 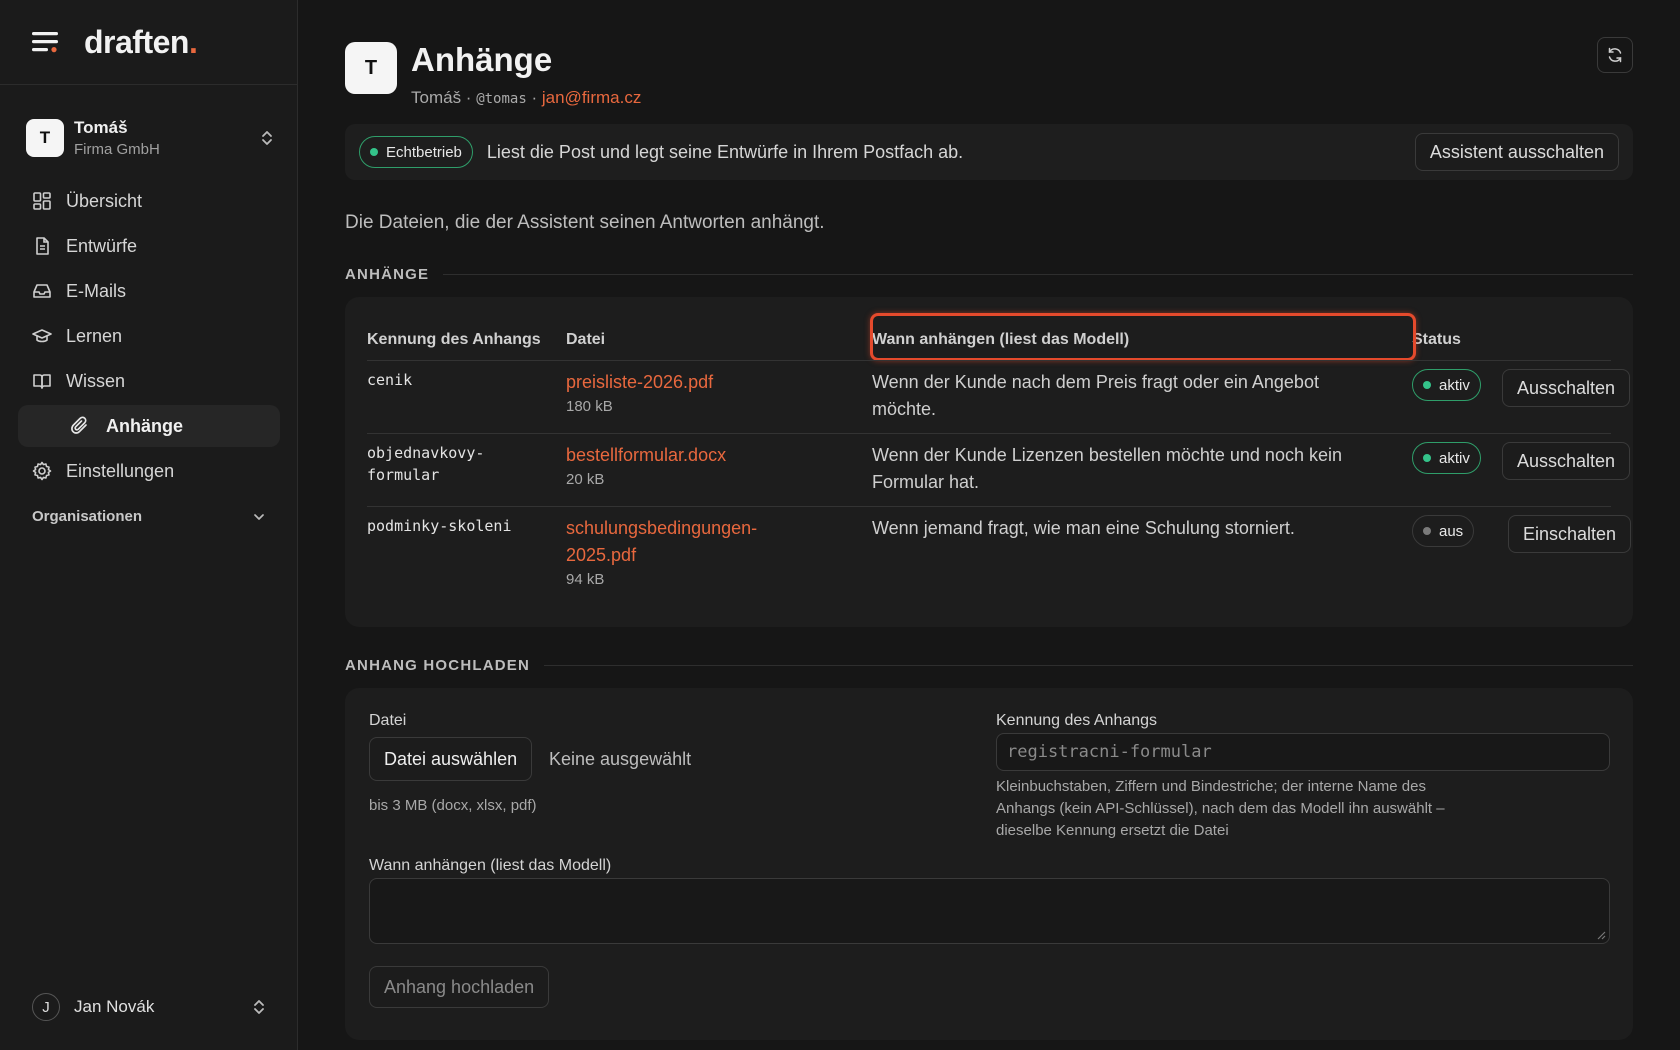 I want to click on refresh-button, so click(x=1615, y=55).